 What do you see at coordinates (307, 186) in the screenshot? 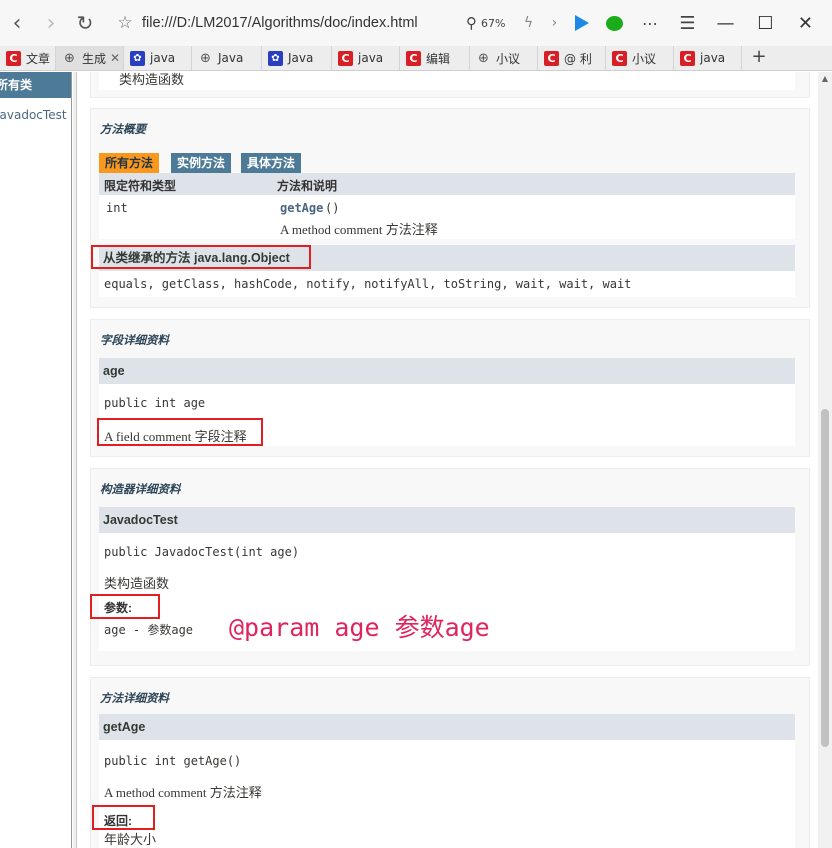
I see `col-method-desc: 方法和说明` at bounding box center [307, 186].